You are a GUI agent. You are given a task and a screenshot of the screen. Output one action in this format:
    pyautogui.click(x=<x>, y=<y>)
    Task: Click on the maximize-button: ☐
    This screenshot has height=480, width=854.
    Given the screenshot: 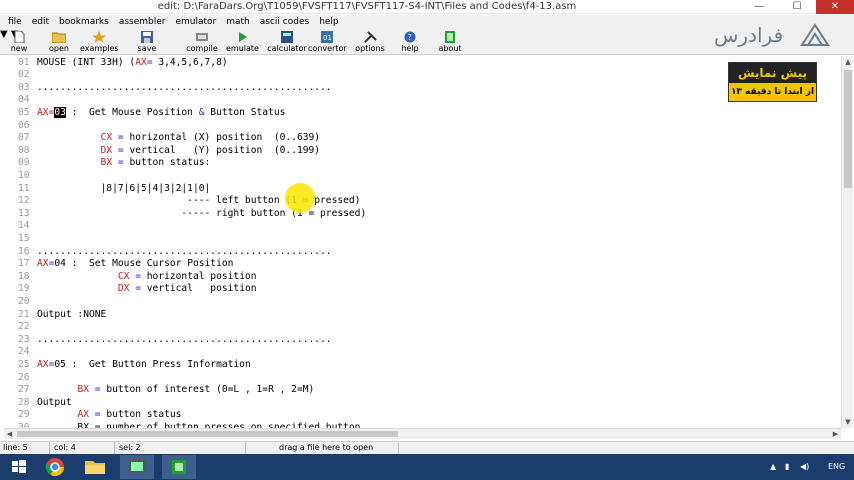 What is the action you would take?
    pyautogui.click(x=797, y=7)
    